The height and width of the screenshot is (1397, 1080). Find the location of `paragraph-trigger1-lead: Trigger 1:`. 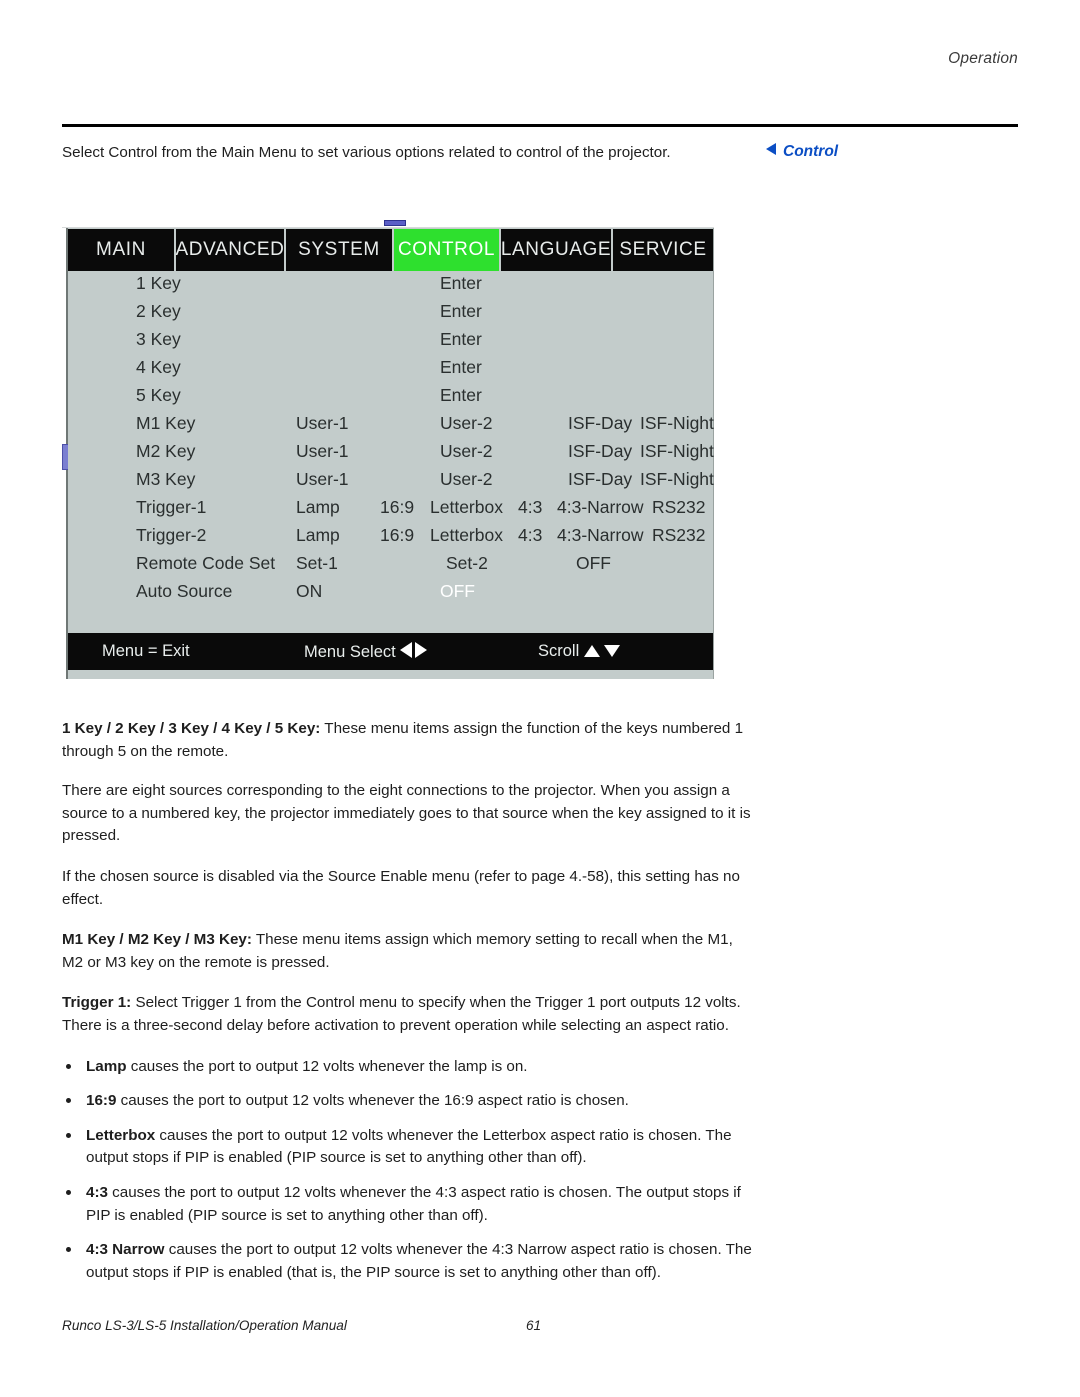

paragraph-trigger1-lead: Trigger 1: is located at coordinates (97, 1003).